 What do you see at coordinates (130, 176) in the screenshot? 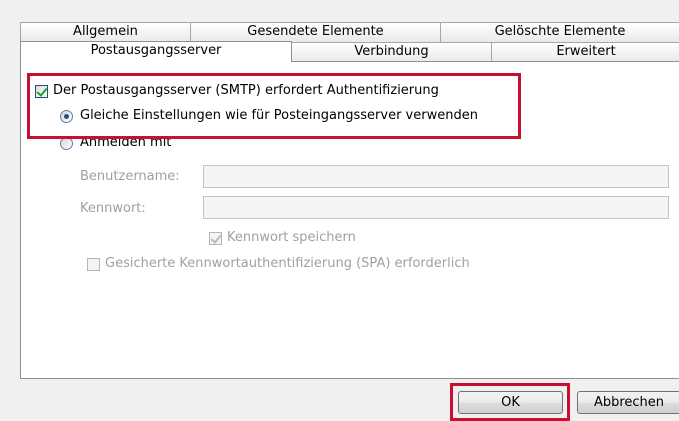
I see `username-label: Benutzername:` at bounding box center [130, 176].